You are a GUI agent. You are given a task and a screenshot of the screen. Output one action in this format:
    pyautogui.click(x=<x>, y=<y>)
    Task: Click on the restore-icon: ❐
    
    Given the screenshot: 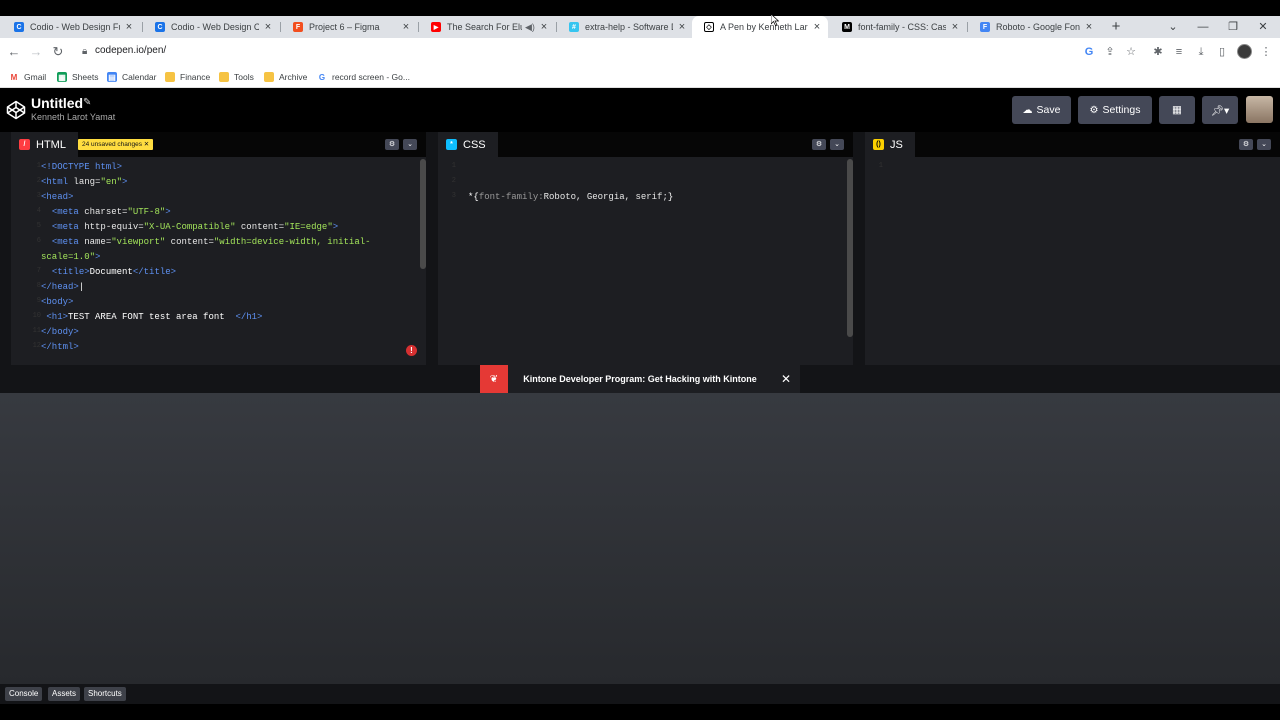 What is the action you would take?
    pyautogui.click(x=1233, y=27)
    